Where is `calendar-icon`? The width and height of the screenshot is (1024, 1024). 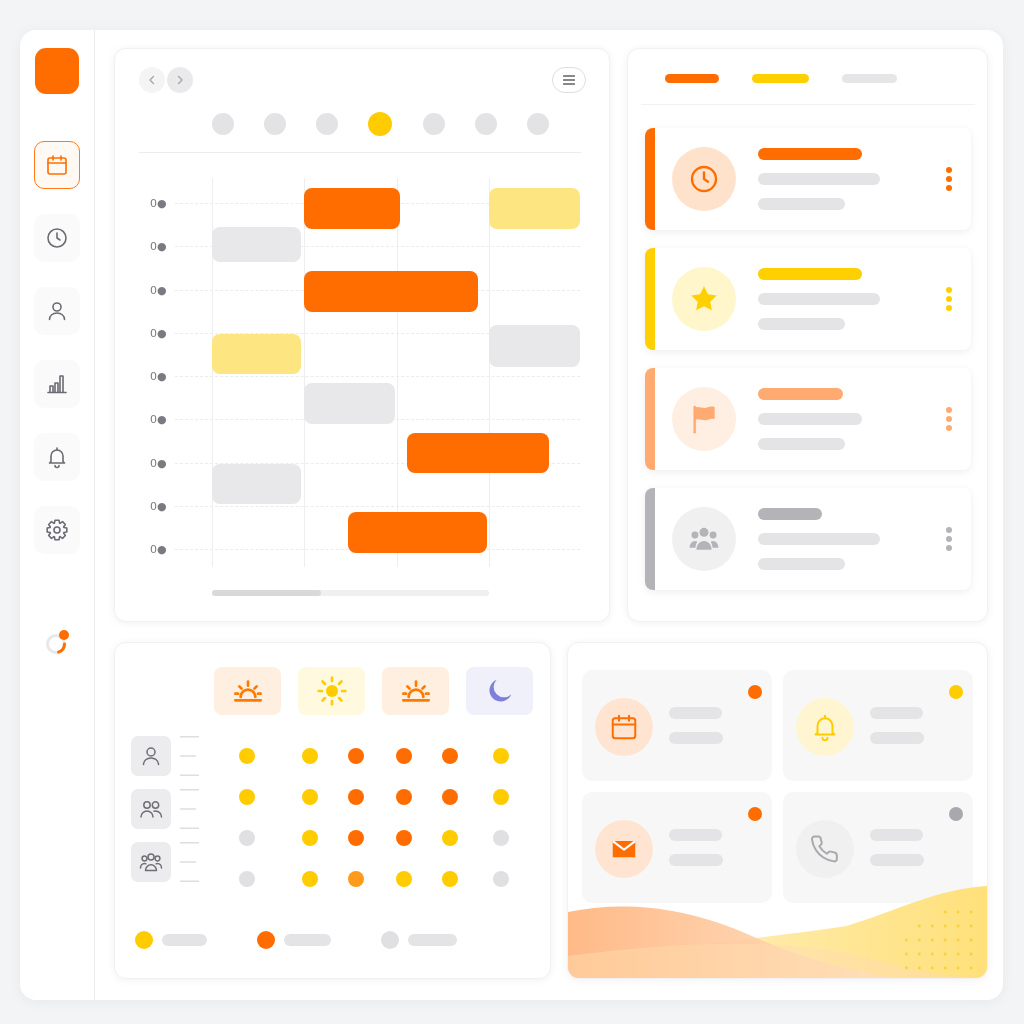
calendar-icon is located at coordinates (57, 165).